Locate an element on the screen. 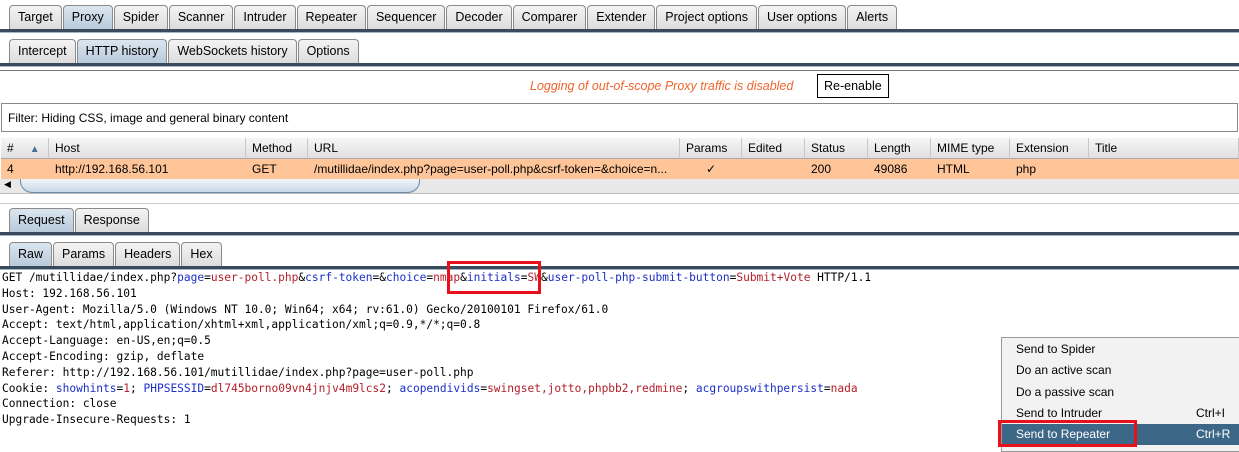 The image size is (1239, 452). param-value: Submit+Vote is located at coordinates (773, 277).